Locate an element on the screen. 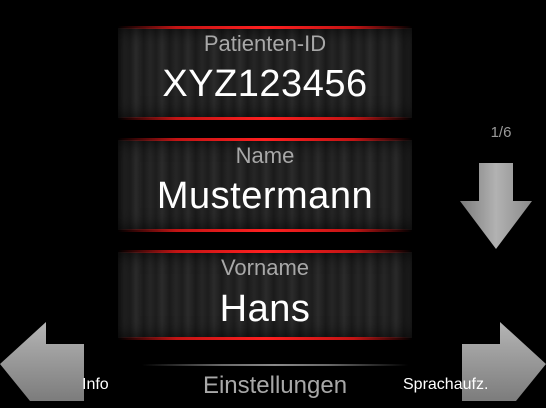 This screenshot has height=408, width=546. settings-button: Einstellungen is located at coordinates (275, 382).